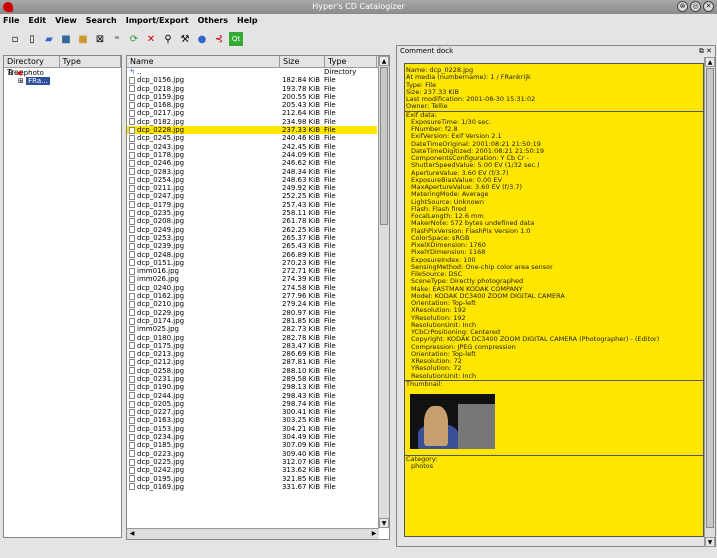 The image size is (717, 558). Describe the element at coordinates (252, 163) in the screenshot. I see `file-row: dcp_0246.jpg 246.62 KiB File` at that location.